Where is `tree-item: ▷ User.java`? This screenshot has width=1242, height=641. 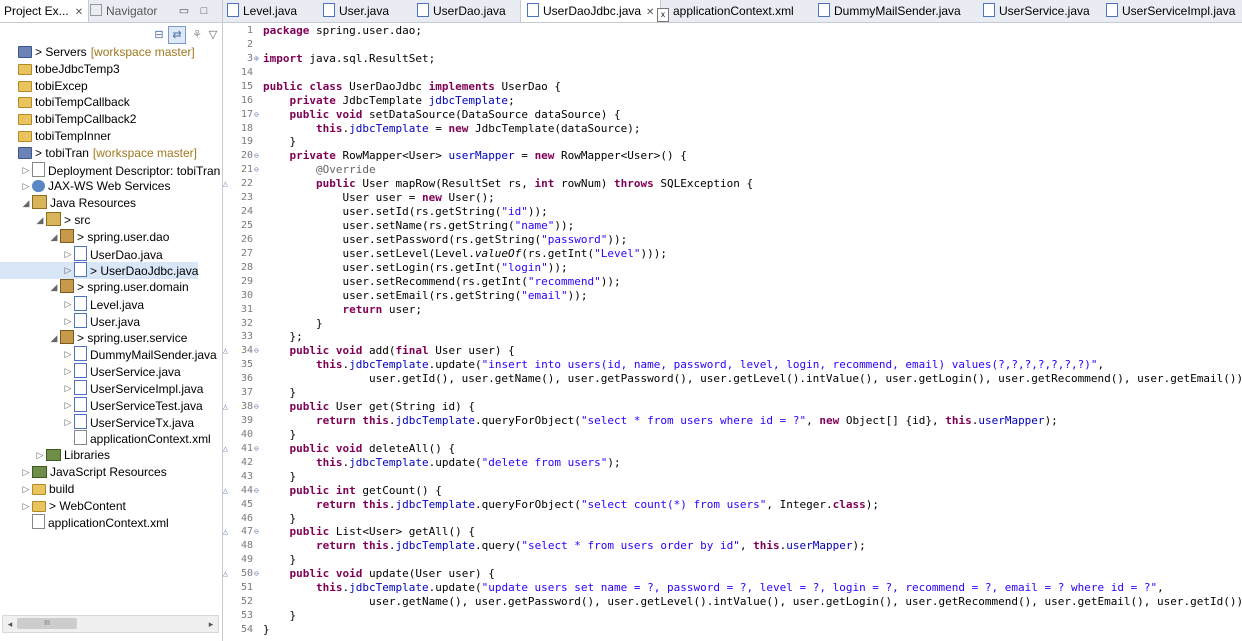 tree-item: ▷ User.java is located at coordinates (70, 321).